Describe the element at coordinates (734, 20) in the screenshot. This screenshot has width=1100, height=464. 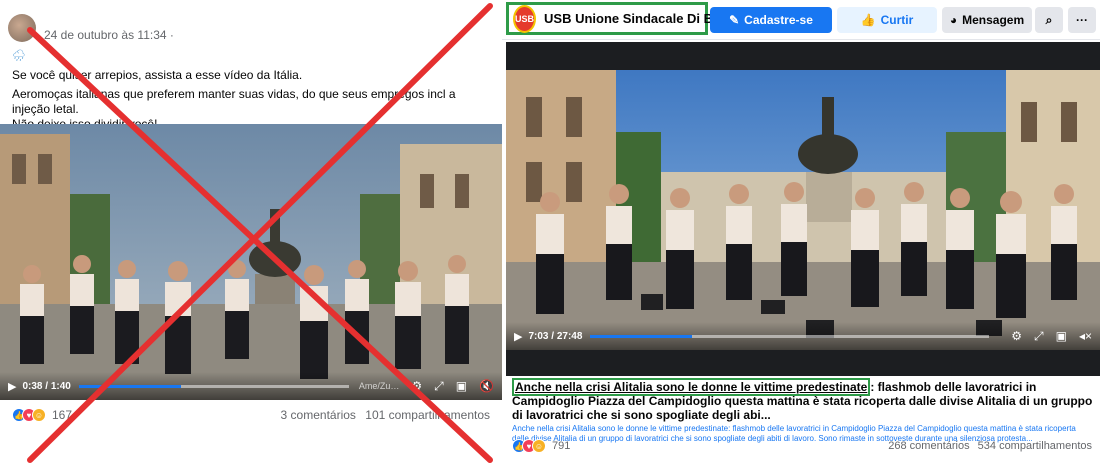
I see `pencil-icon: ✎` at that location.